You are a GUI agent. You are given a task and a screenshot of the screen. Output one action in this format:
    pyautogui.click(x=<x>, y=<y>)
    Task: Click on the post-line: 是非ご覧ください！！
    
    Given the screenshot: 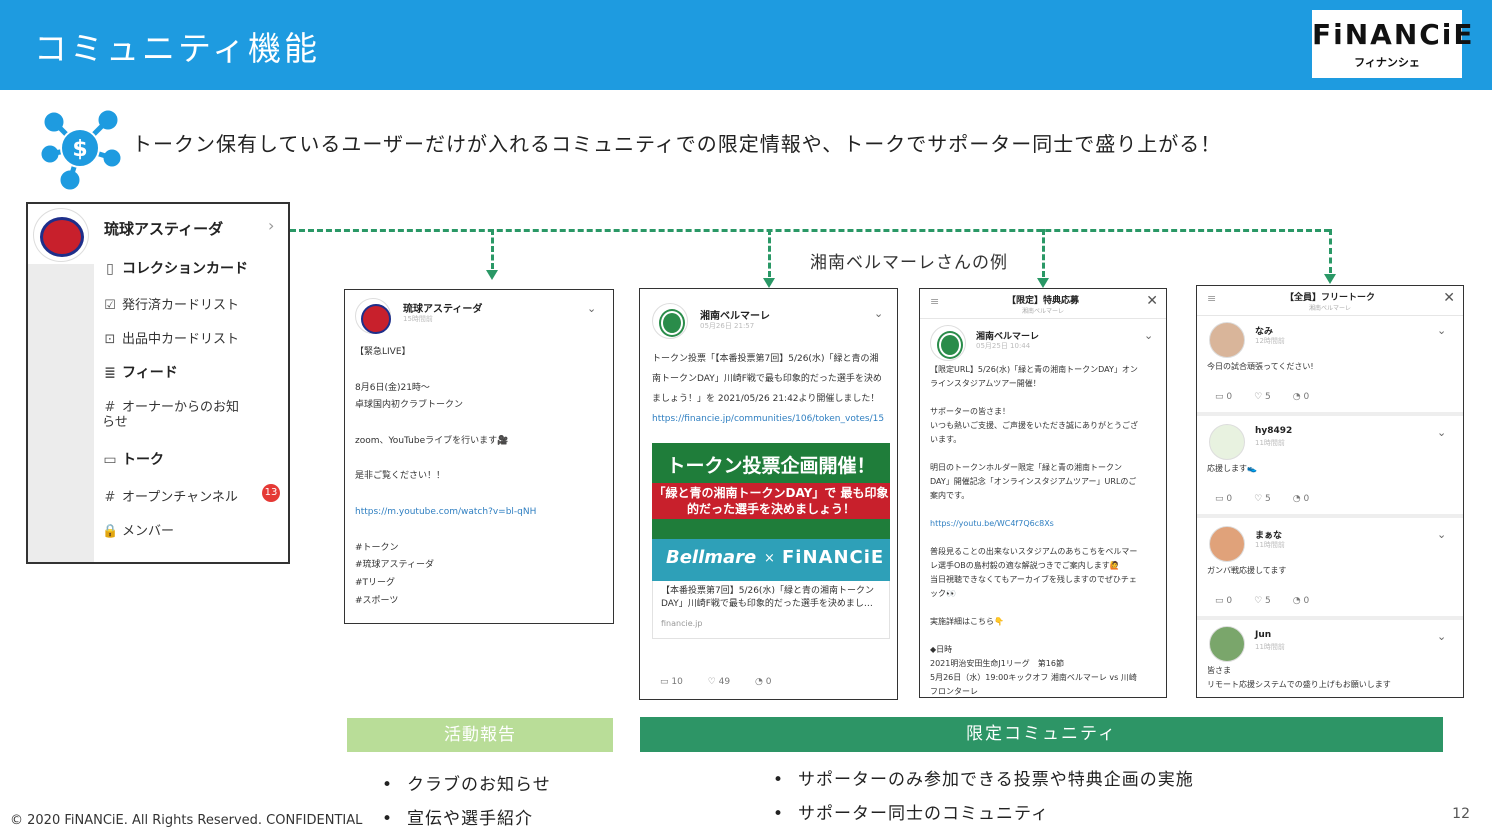 What is the action you would take?
    pyautogui.click(x=400, y=476)
    